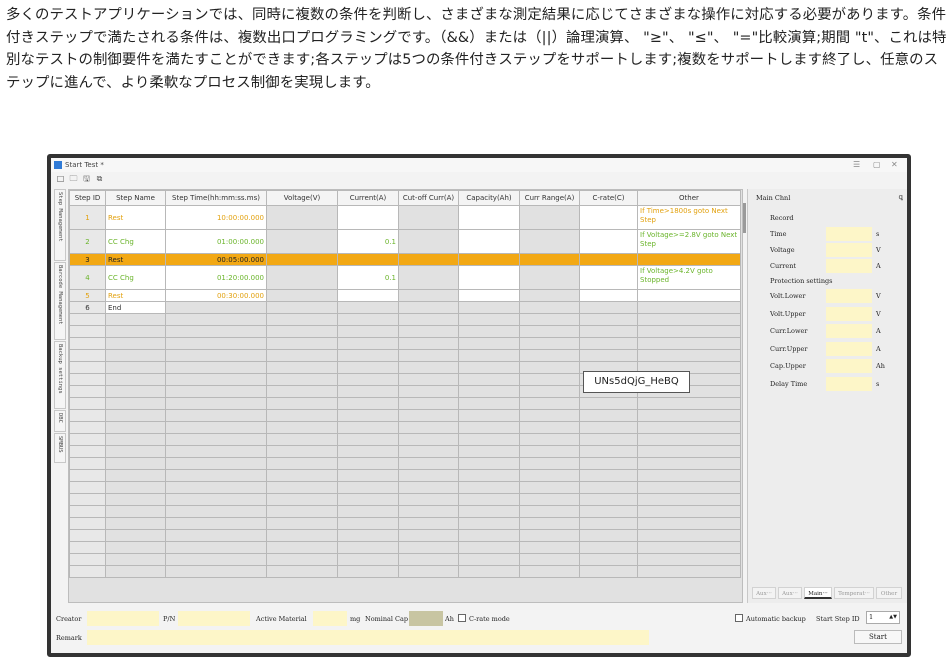 The height and width of the screenshot is (670, 952). I want to click on step-time-cell, so click(216, 307).